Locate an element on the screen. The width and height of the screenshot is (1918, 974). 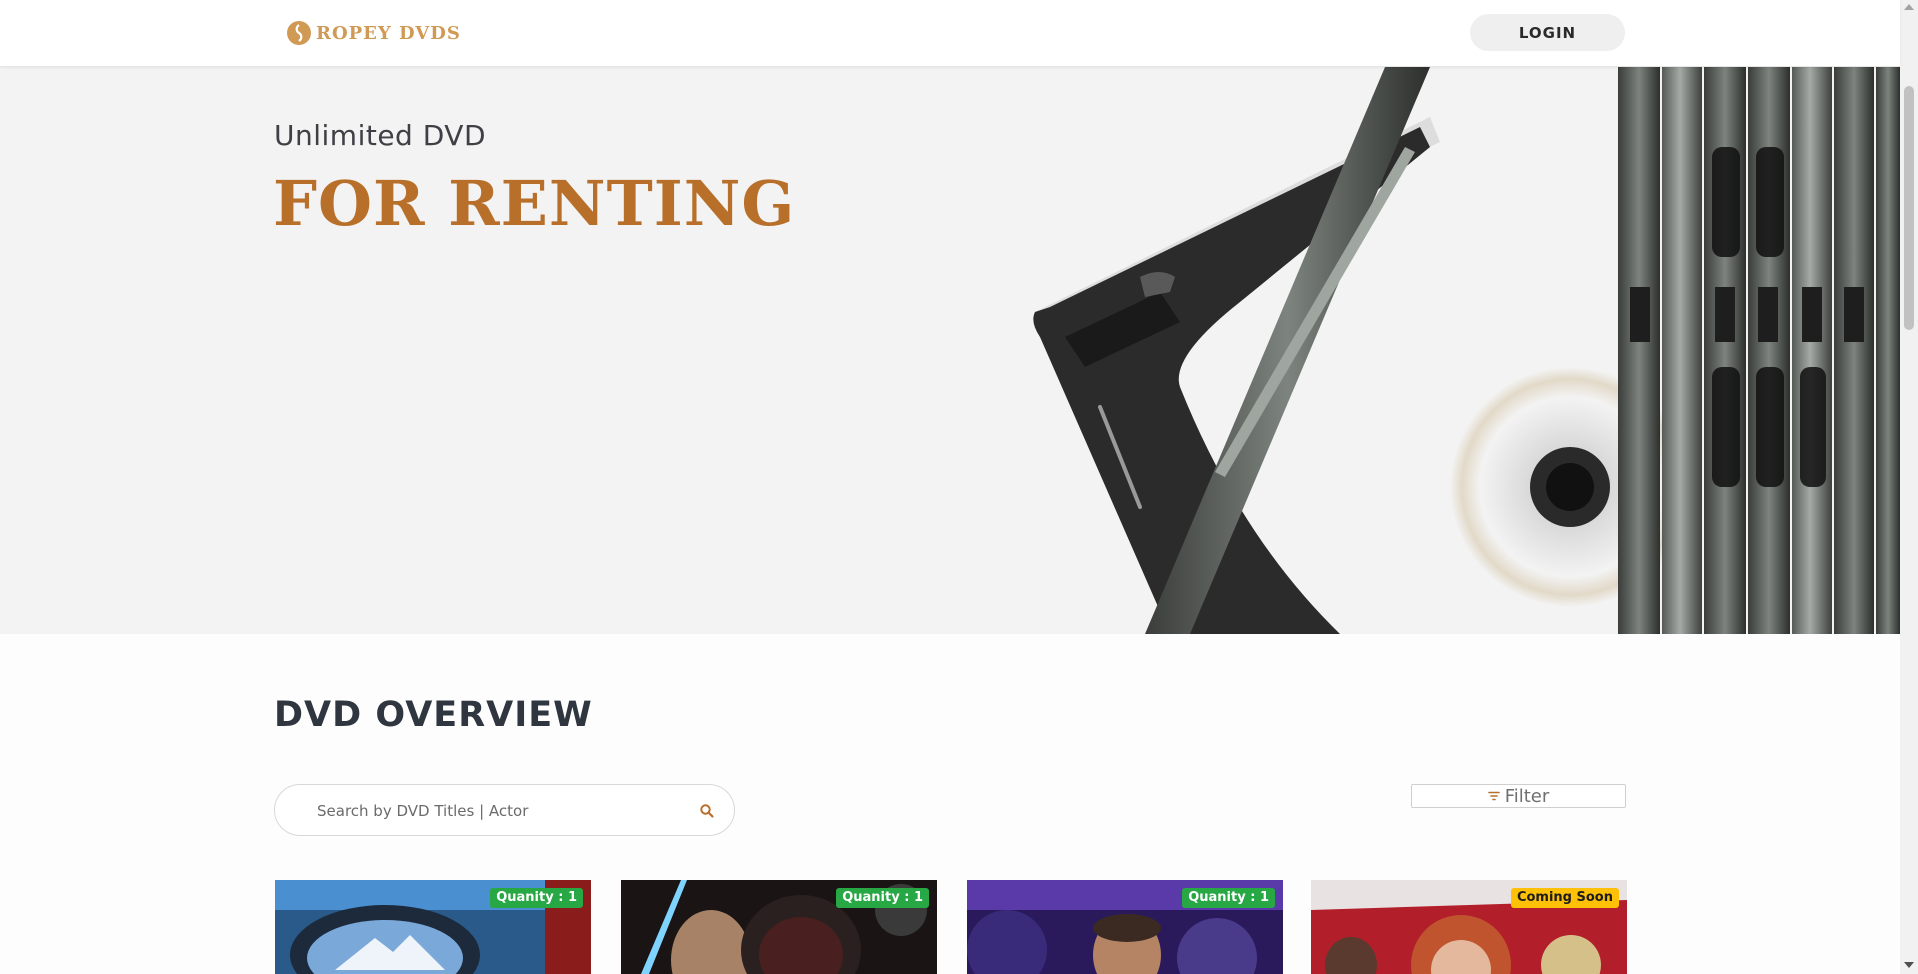
scroll-up-arrow-icon is located at coordinates (1909, 7).